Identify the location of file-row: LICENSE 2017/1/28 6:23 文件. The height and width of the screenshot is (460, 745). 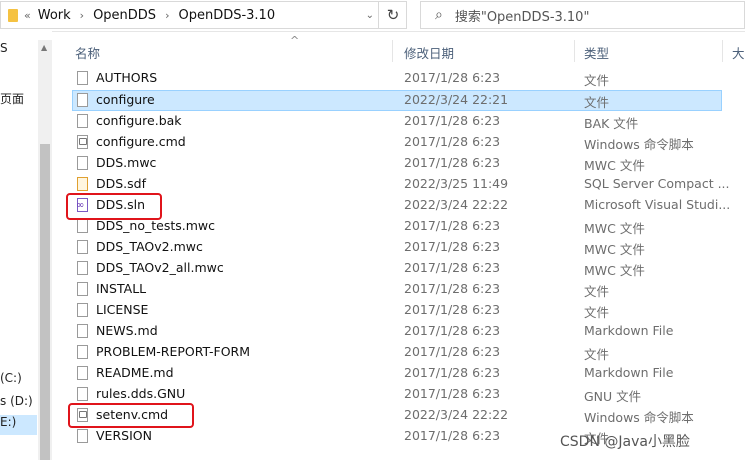
(408, 310).